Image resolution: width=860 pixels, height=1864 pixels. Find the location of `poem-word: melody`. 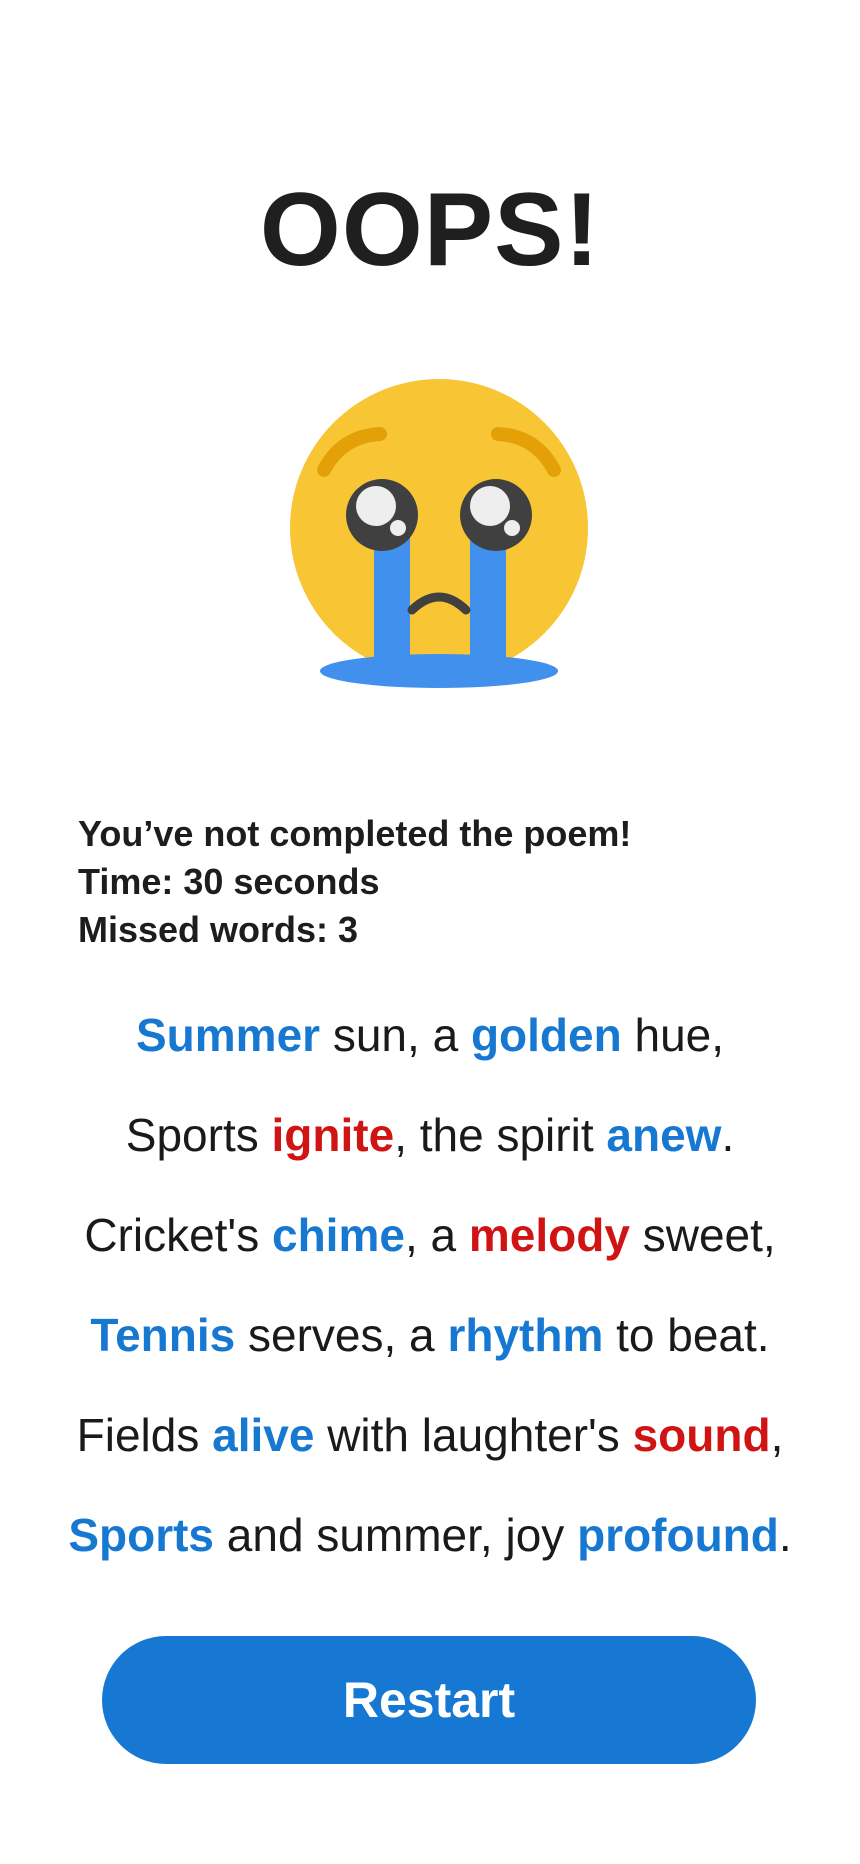

poem-word: melody is located at coordinates (549, 1235).